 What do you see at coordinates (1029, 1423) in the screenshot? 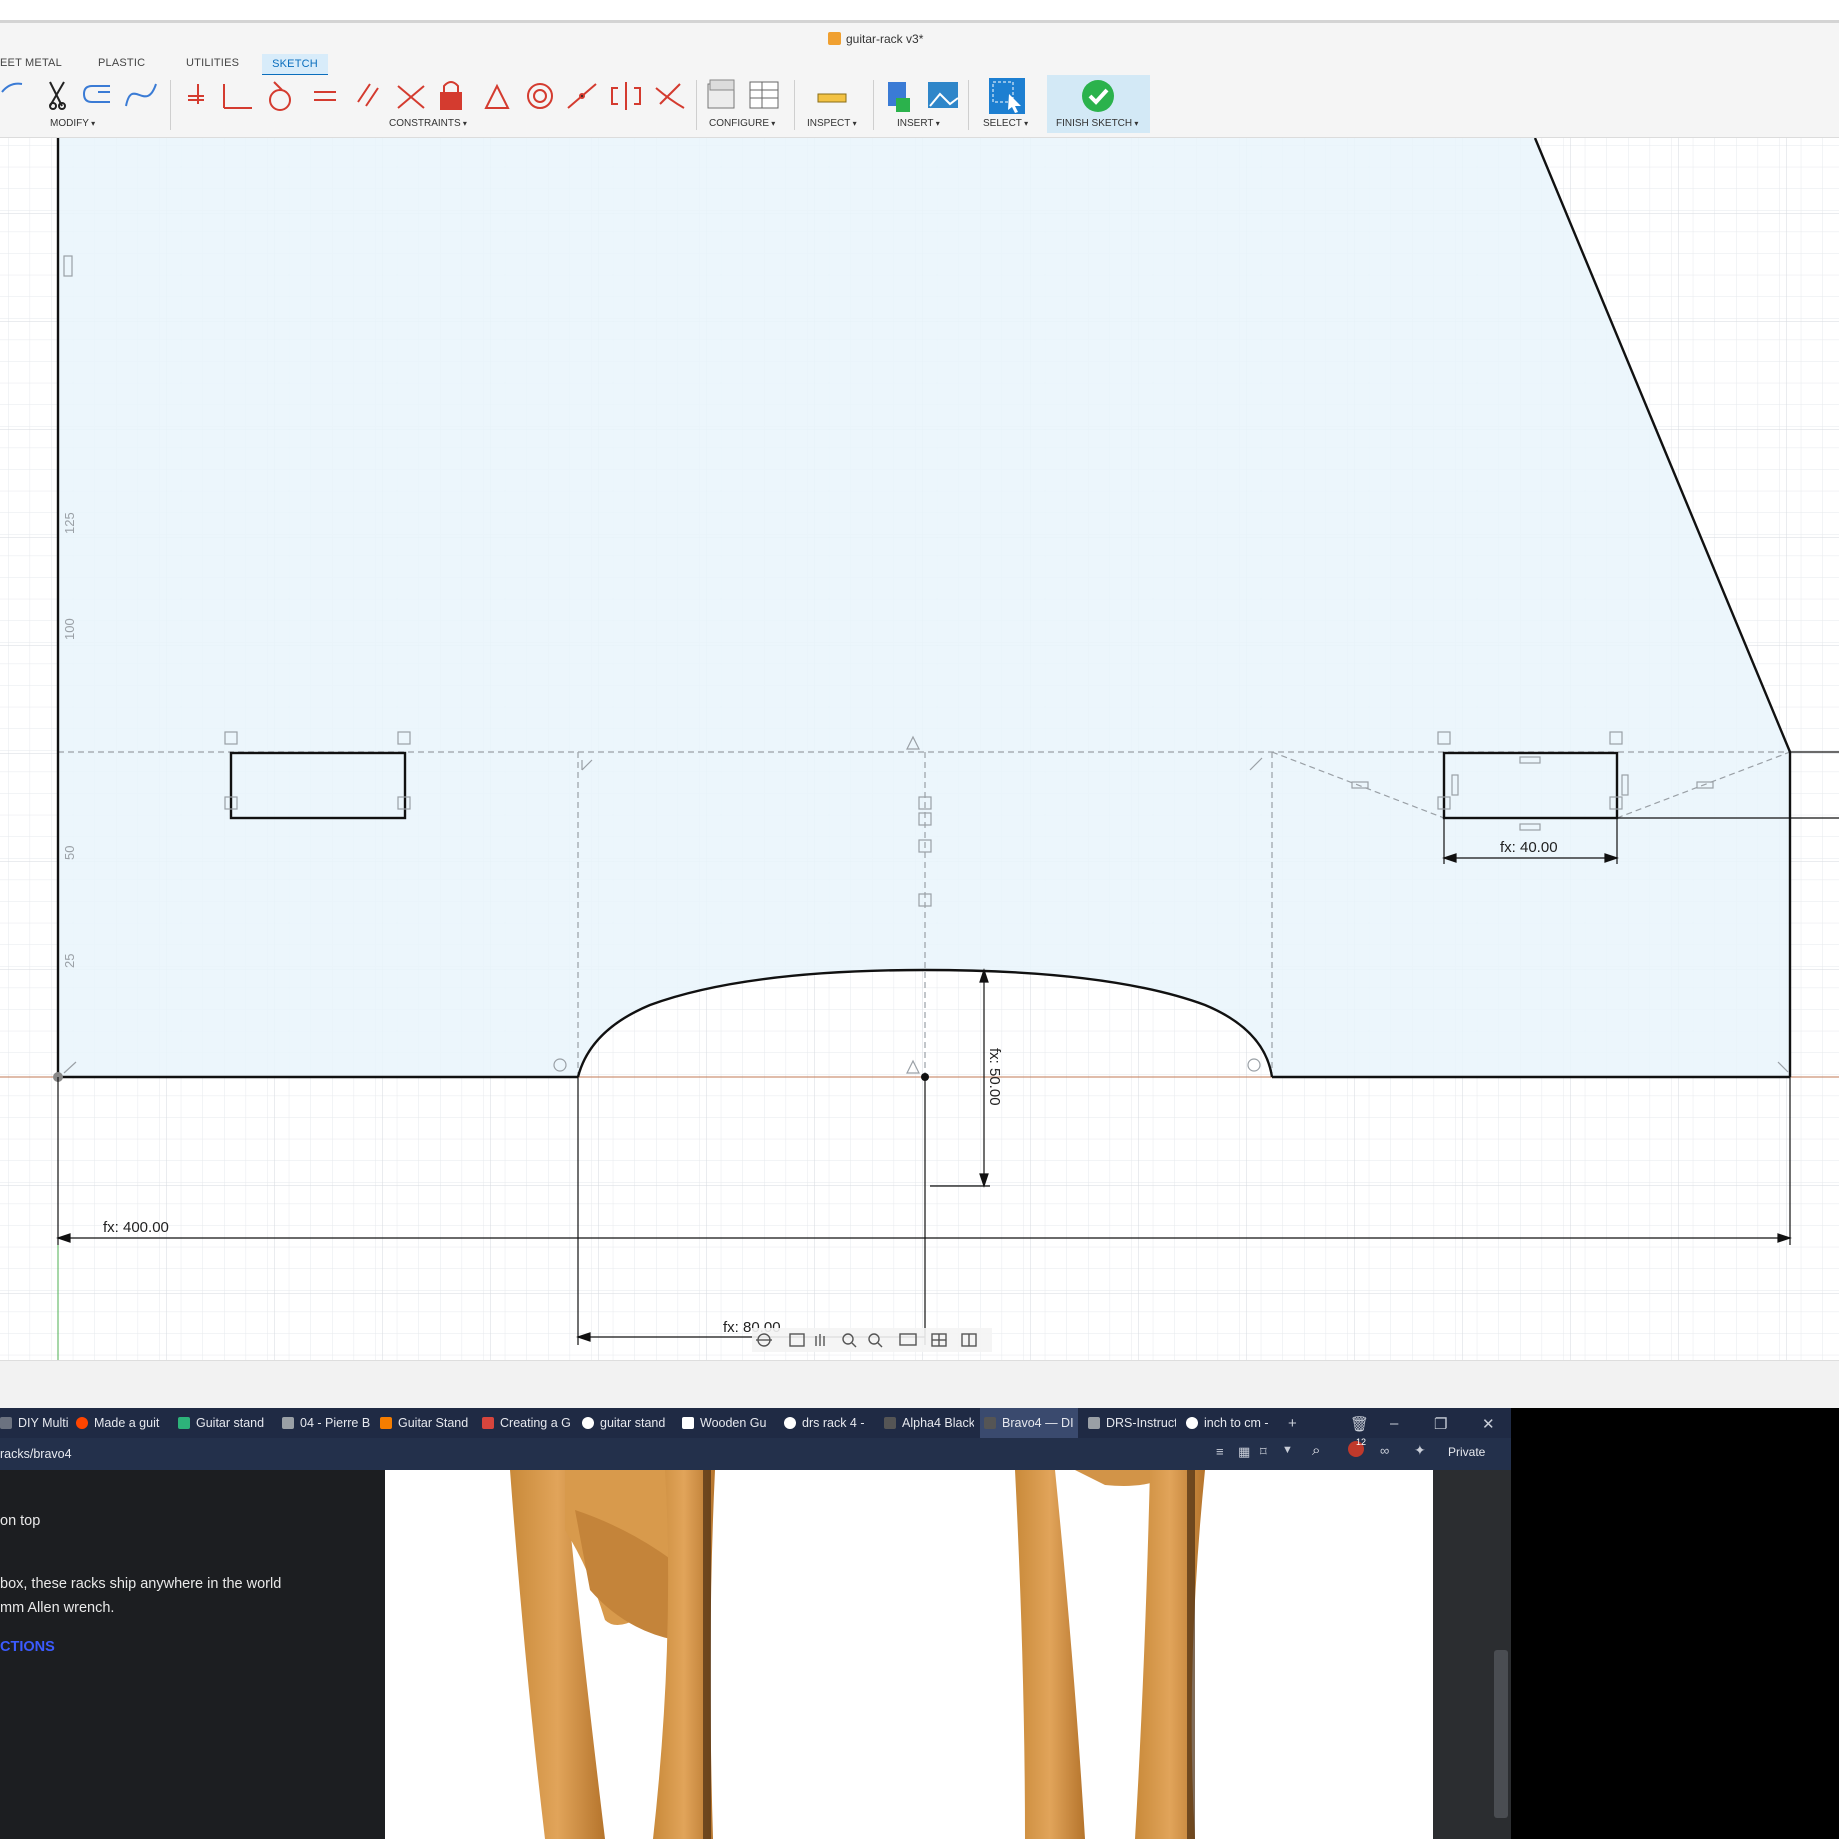
I see `browser-tab-active: Bravo4 — DI` at bounding box center [1029, 1423].